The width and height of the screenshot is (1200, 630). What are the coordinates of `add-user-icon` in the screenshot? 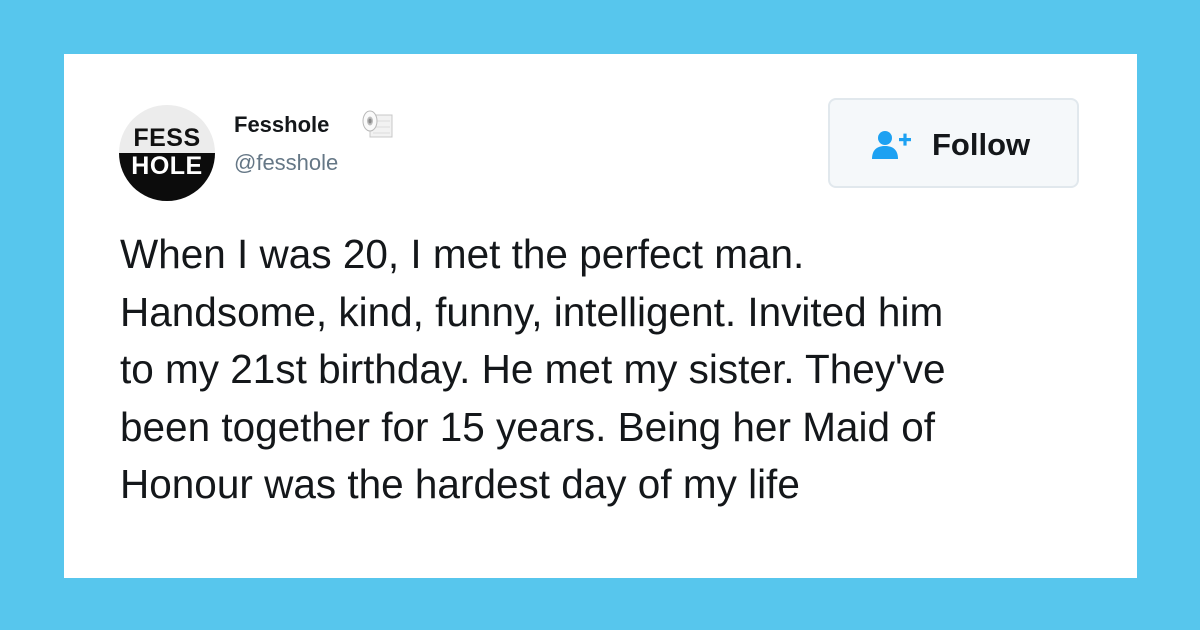 It's located at (891, 145).